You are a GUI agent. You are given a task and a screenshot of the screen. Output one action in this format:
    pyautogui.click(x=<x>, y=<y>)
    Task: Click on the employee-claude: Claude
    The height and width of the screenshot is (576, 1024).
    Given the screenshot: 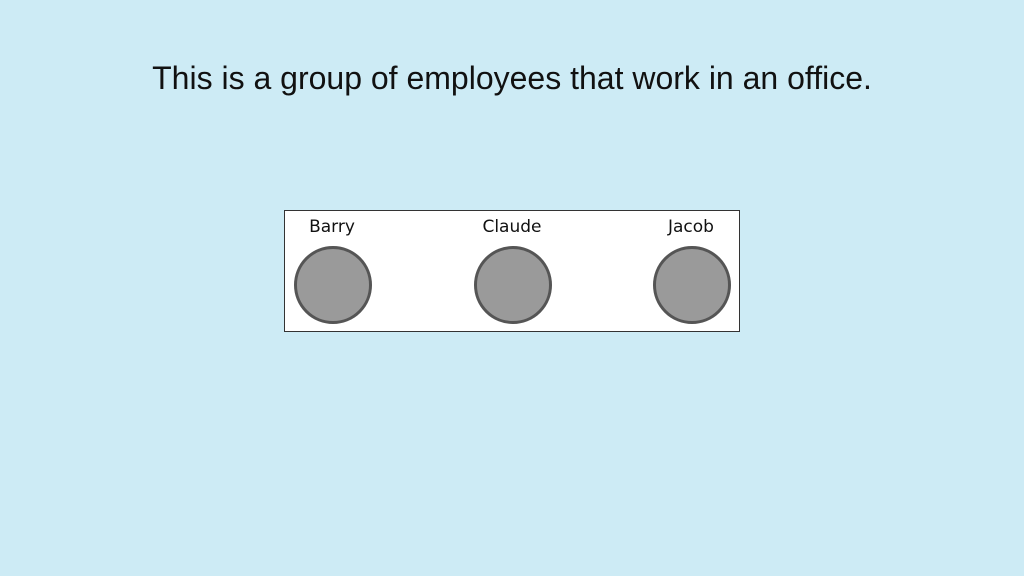 What is the action you would take?
    pyautogui.click(x=512, y=271)
    